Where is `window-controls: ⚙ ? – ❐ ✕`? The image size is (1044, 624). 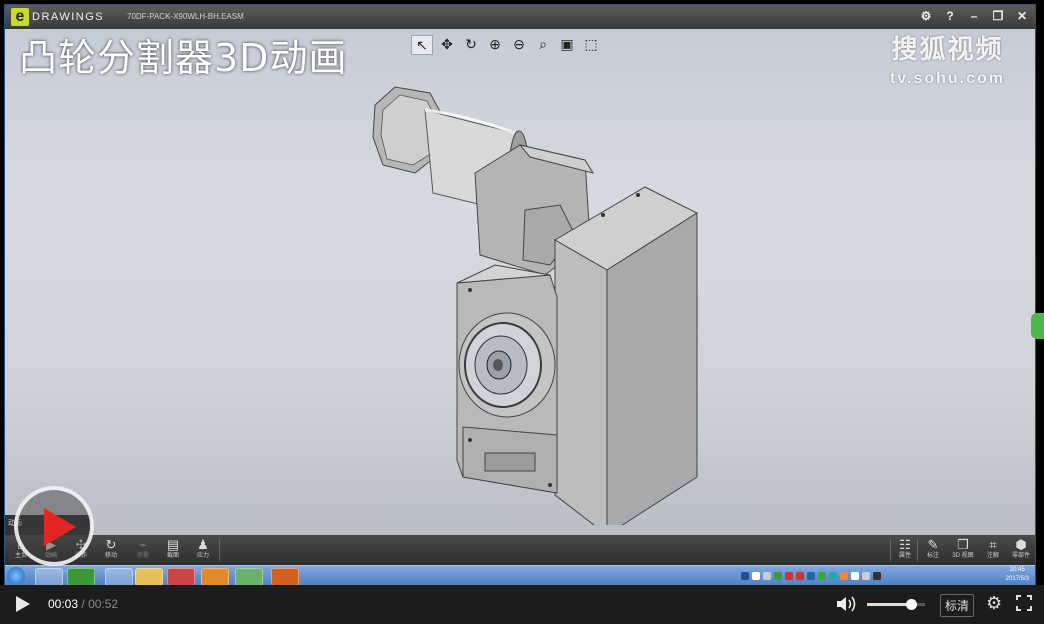
window-controls: ⚙ ? – ❐ ✕ is located at coordinates (974, 16).